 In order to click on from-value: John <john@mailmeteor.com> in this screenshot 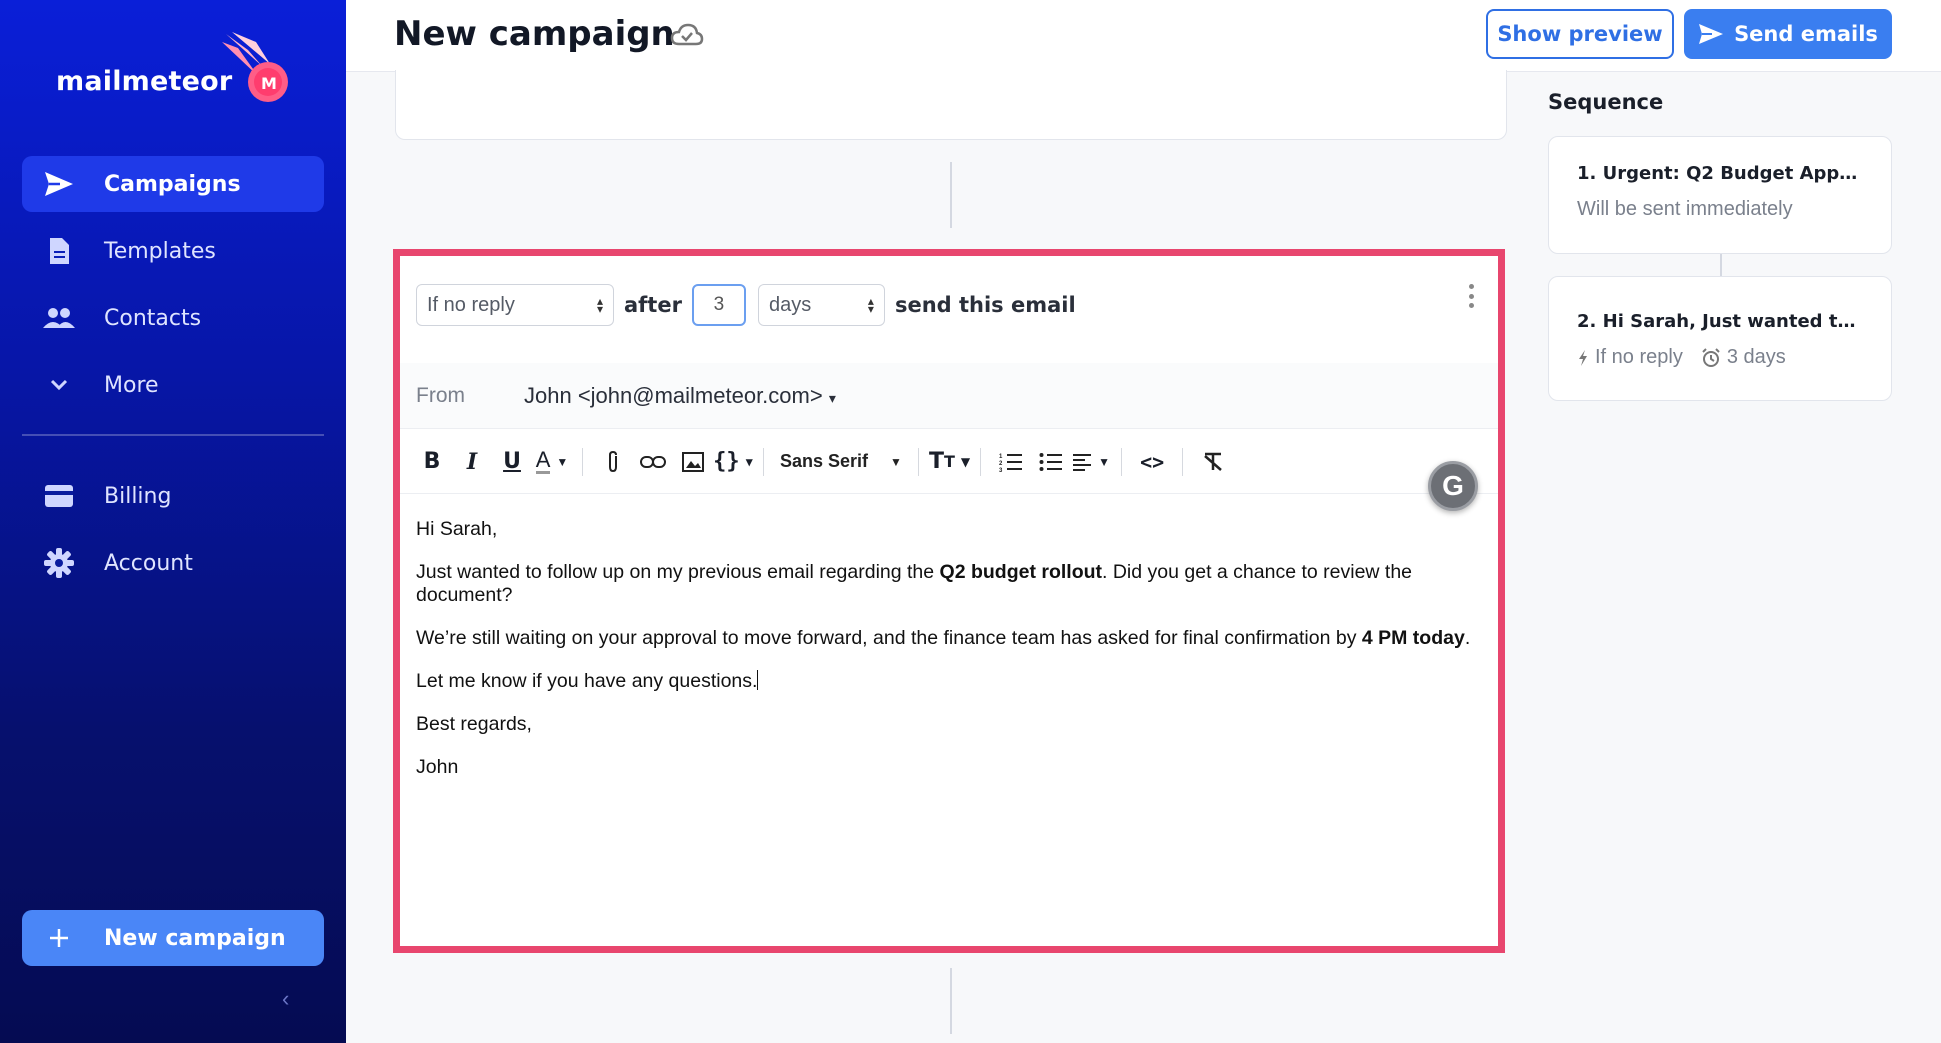, I will do `click(673, 395)`.